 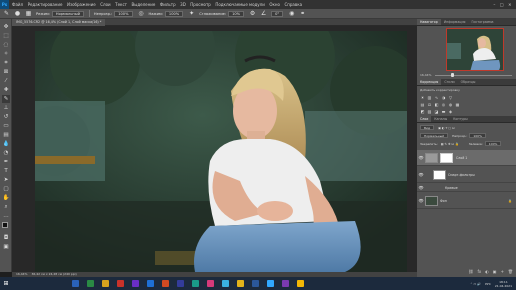 I want to click on shape-tool-icon: ▢, so click(x=6, y=189).